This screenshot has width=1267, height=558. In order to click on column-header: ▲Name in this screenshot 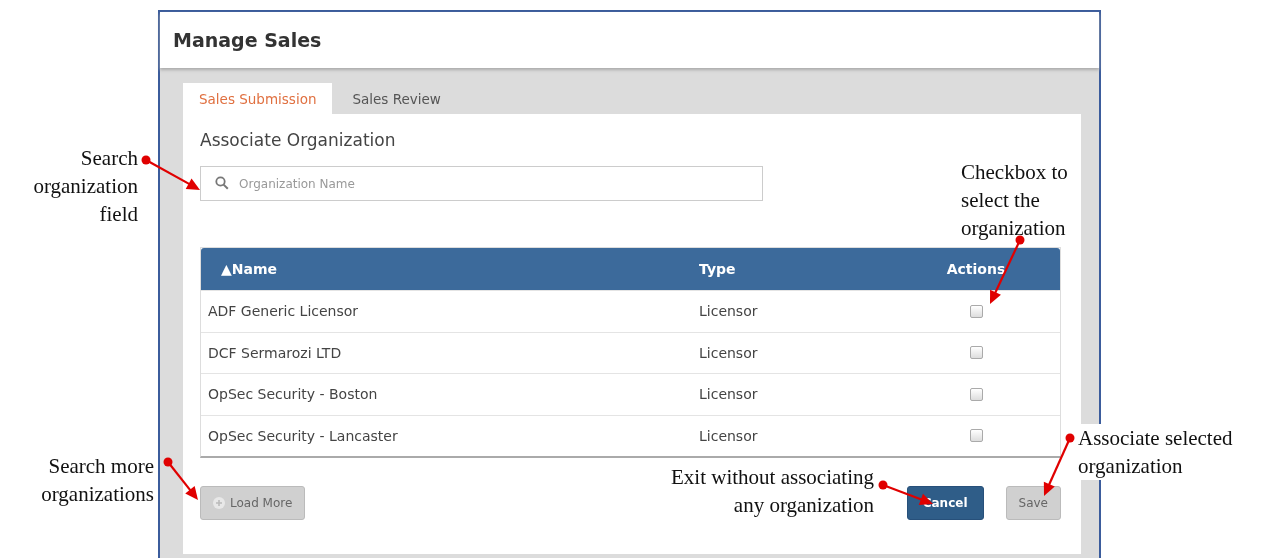, I will do `click(450, 269)`.